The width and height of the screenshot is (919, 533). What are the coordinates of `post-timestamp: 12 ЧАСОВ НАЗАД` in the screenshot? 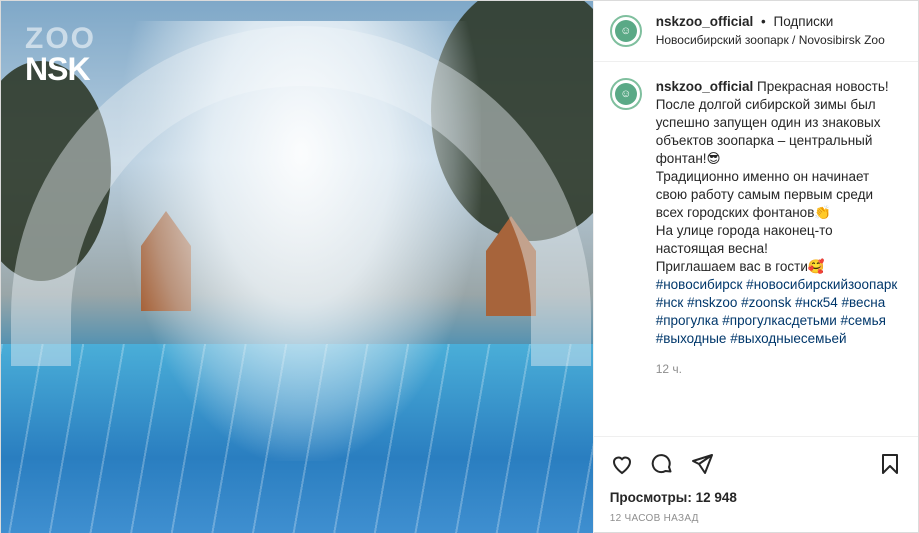 It's located at (756, 519).